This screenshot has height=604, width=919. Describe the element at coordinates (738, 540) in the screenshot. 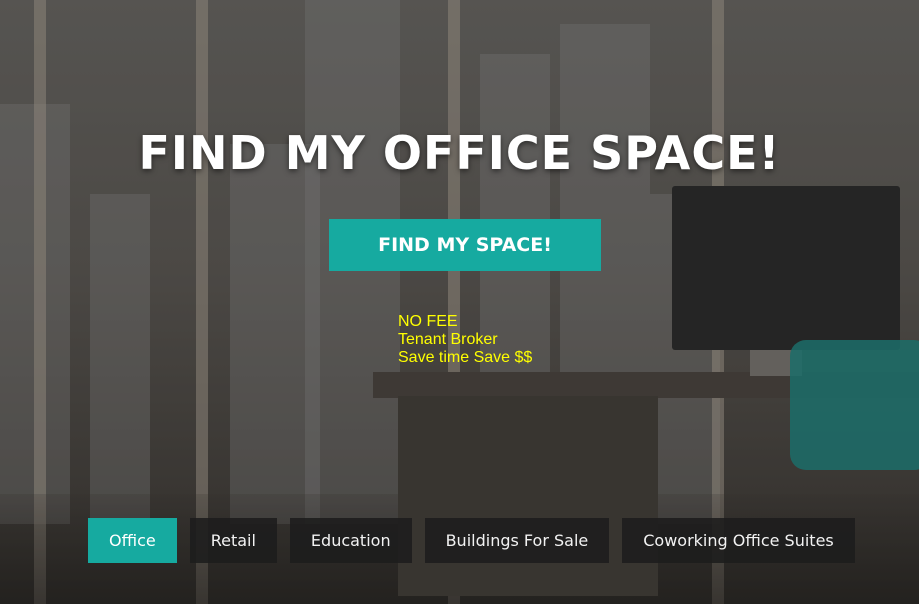

I see `tab-coworking-office-suites: Coworking Office Suites` at that location.